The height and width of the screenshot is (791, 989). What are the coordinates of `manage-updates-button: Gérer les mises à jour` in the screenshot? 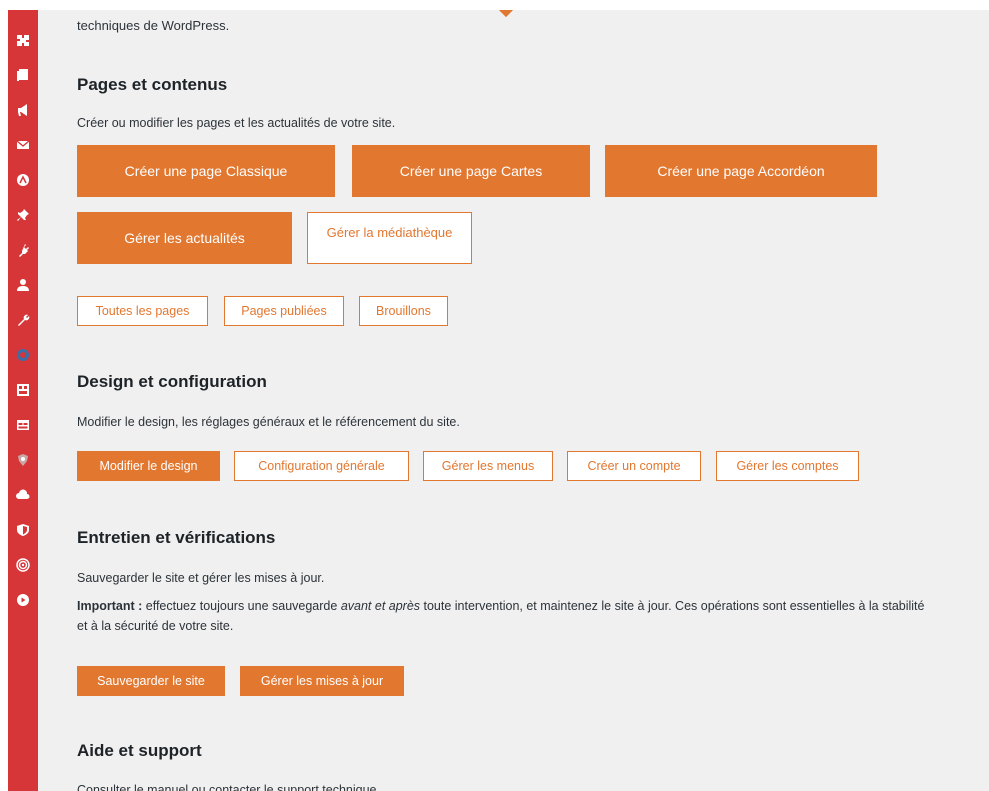 It's located at (322, 681).